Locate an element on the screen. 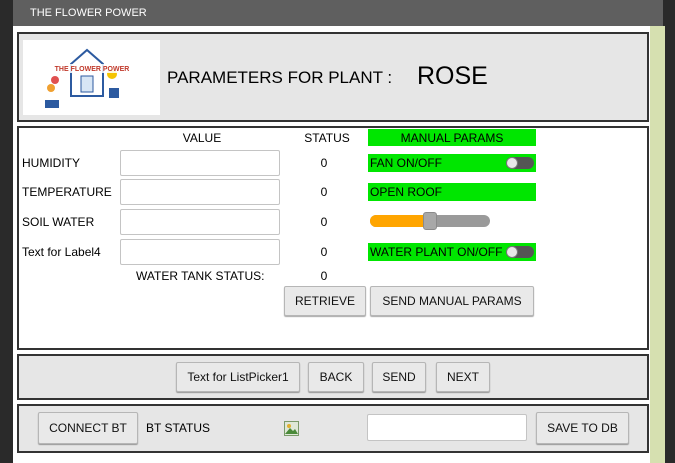 This screenshot has height=463, width=675. water-plant-toggle-row: WATER PLANT ON/OFF is located at coordinates (452, 252).